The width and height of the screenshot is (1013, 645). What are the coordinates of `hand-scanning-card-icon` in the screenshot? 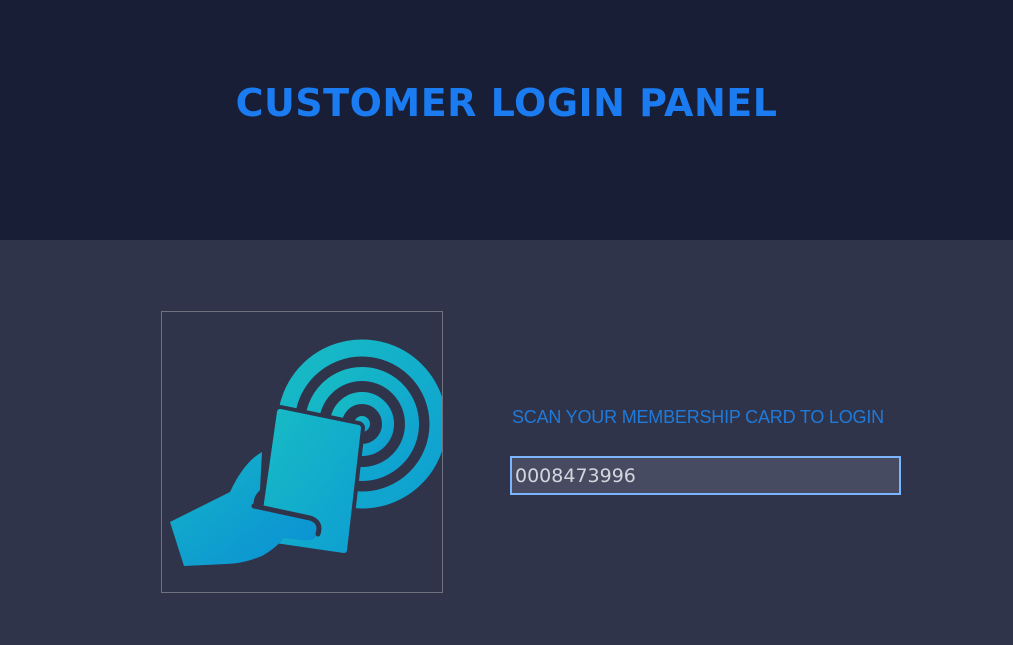 It's located at (306, 452).